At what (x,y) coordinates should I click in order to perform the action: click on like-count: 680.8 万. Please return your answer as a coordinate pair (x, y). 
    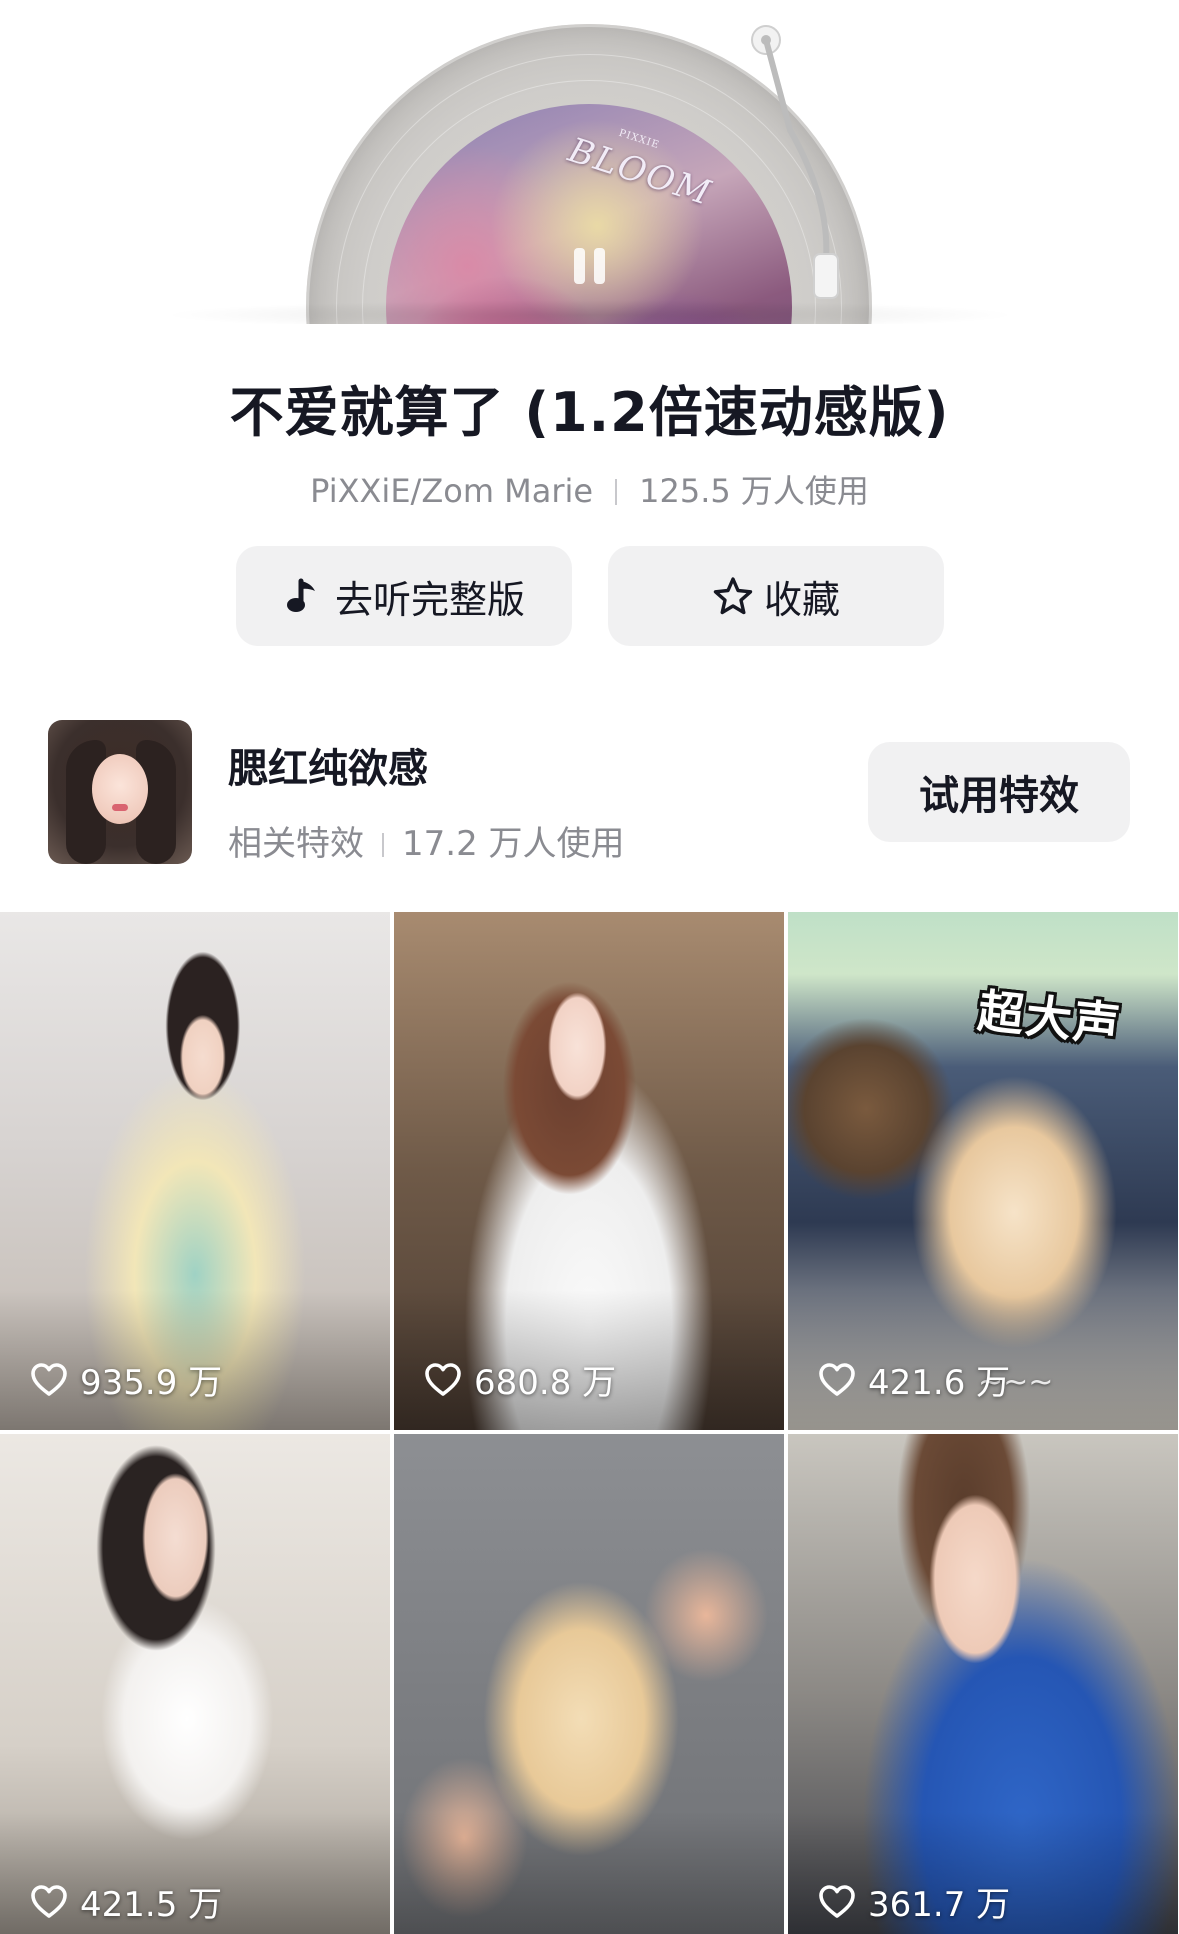
    Looking at the image, I should click on (520, 1379).